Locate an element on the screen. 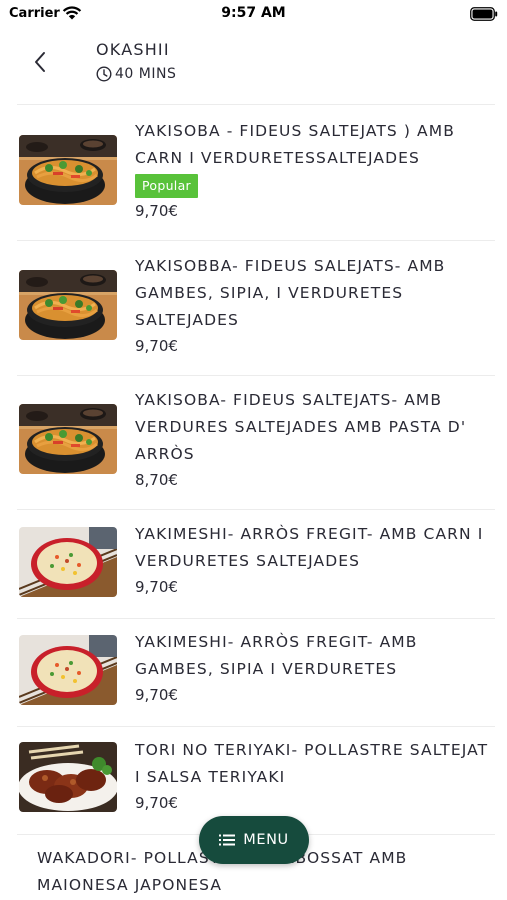  store-name: OKASHII is located at coordinates (133, 49).